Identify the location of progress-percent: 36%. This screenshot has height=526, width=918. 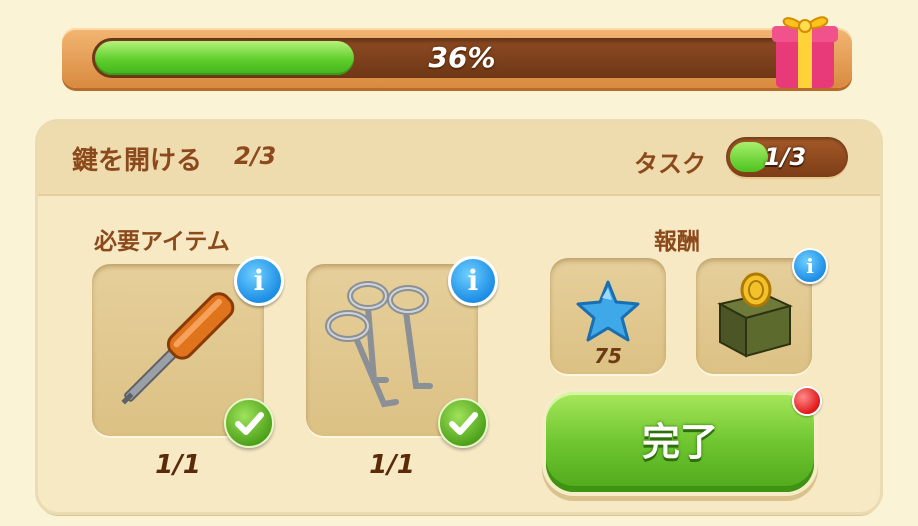
(462, 57).